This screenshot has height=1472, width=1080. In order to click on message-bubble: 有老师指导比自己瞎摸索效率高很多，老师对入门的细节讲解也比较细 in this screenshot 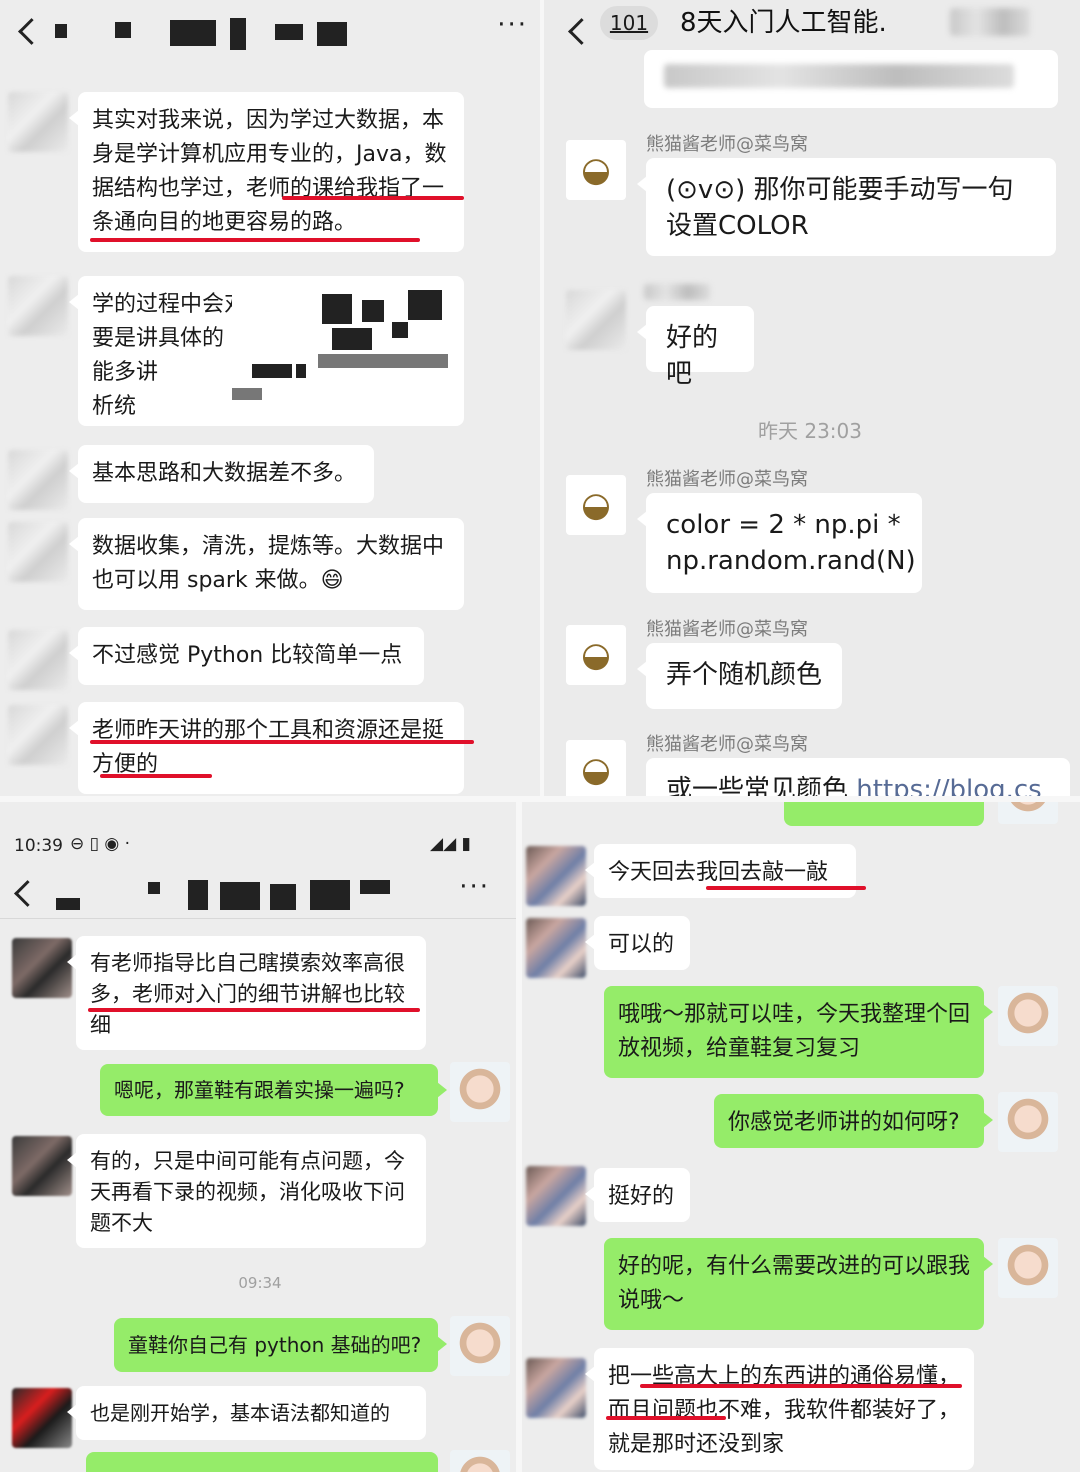, I will do `click(246, 993)`.